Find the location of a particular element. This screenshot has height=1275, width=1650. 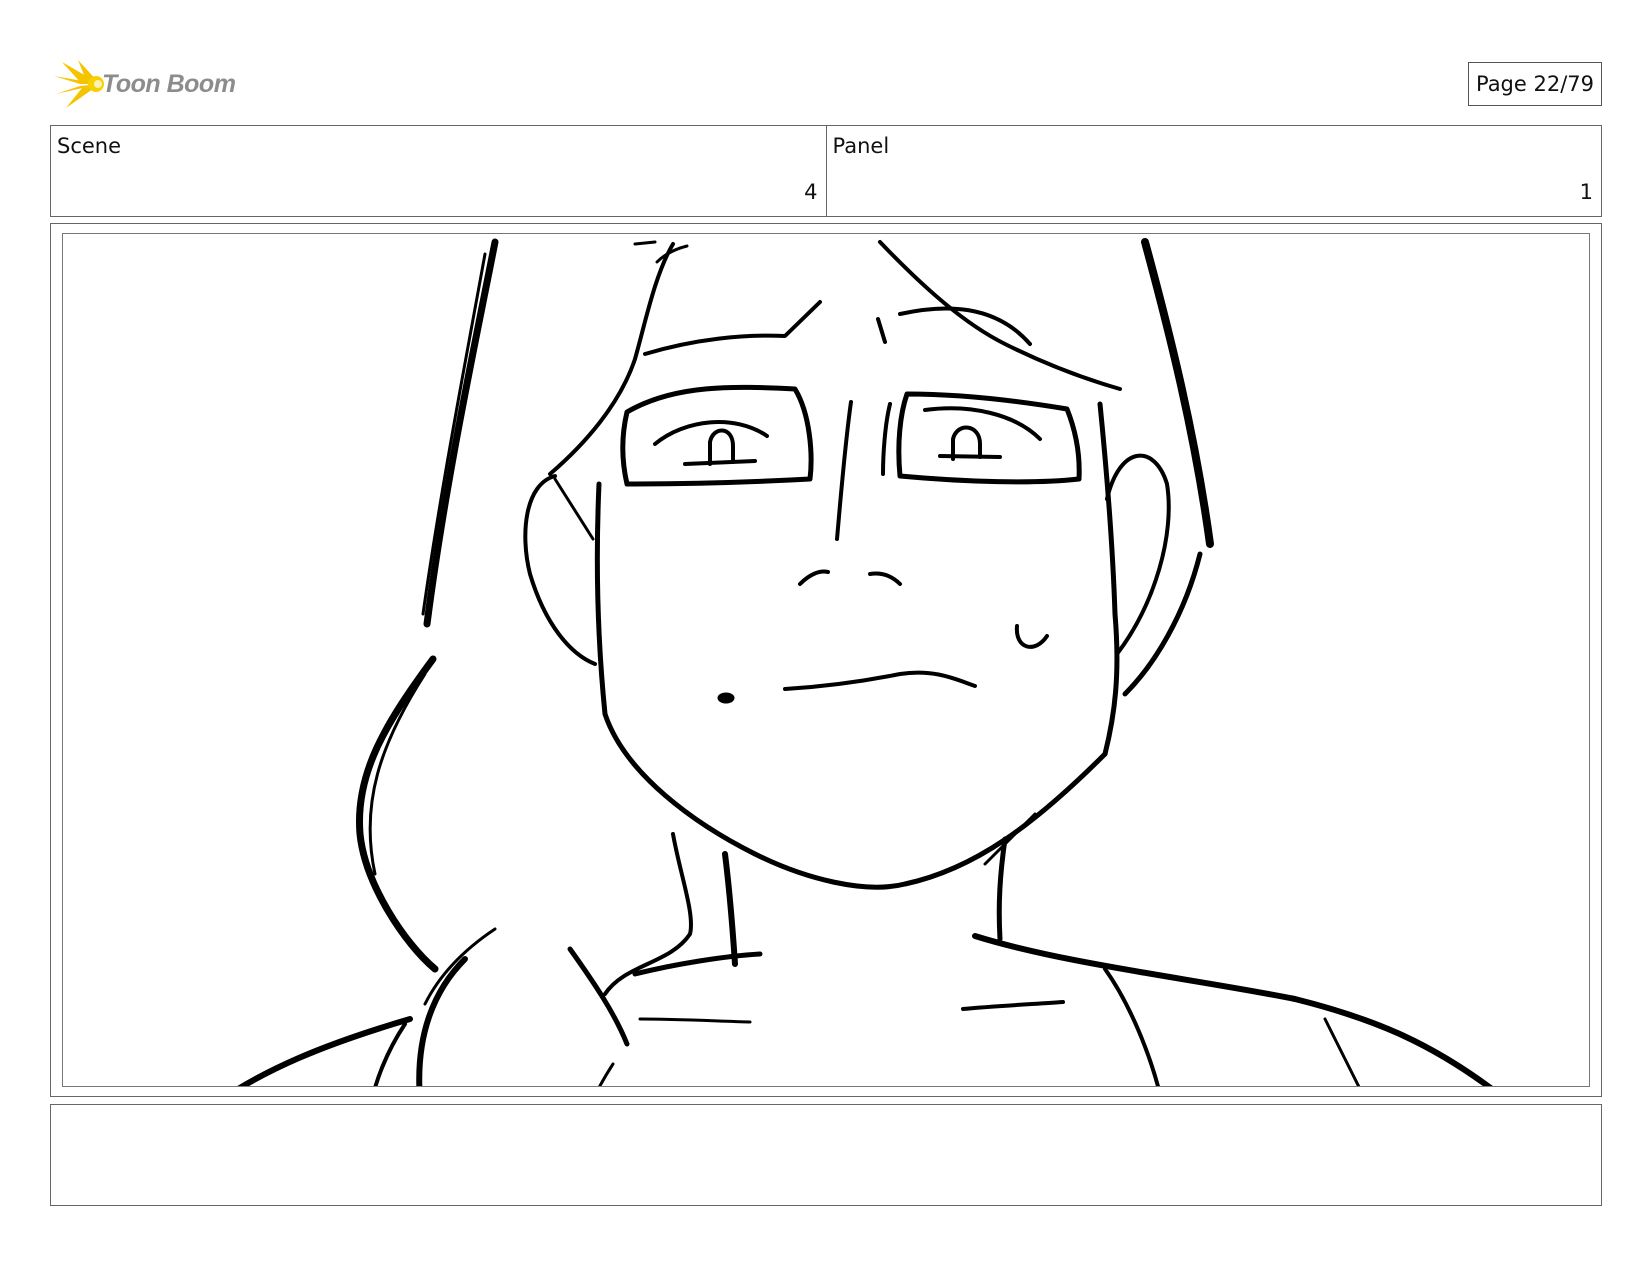

logo-text: Toon Boom is located at coordinates (169, 83).